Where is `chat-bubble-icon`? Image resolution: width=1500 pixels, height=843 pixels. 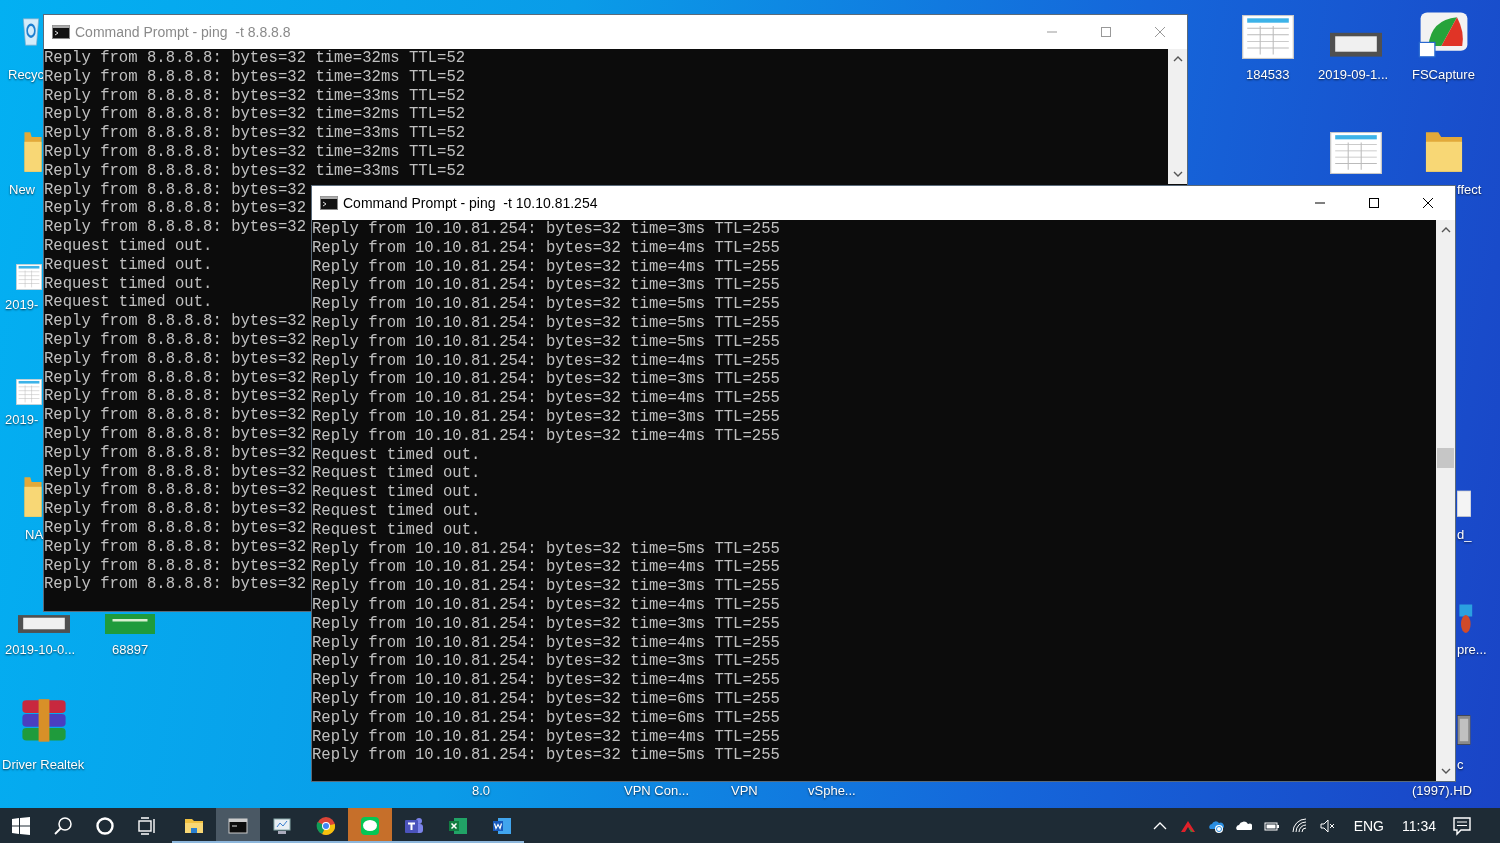 chat-bubble-icon is located at coordinates (370, 825).